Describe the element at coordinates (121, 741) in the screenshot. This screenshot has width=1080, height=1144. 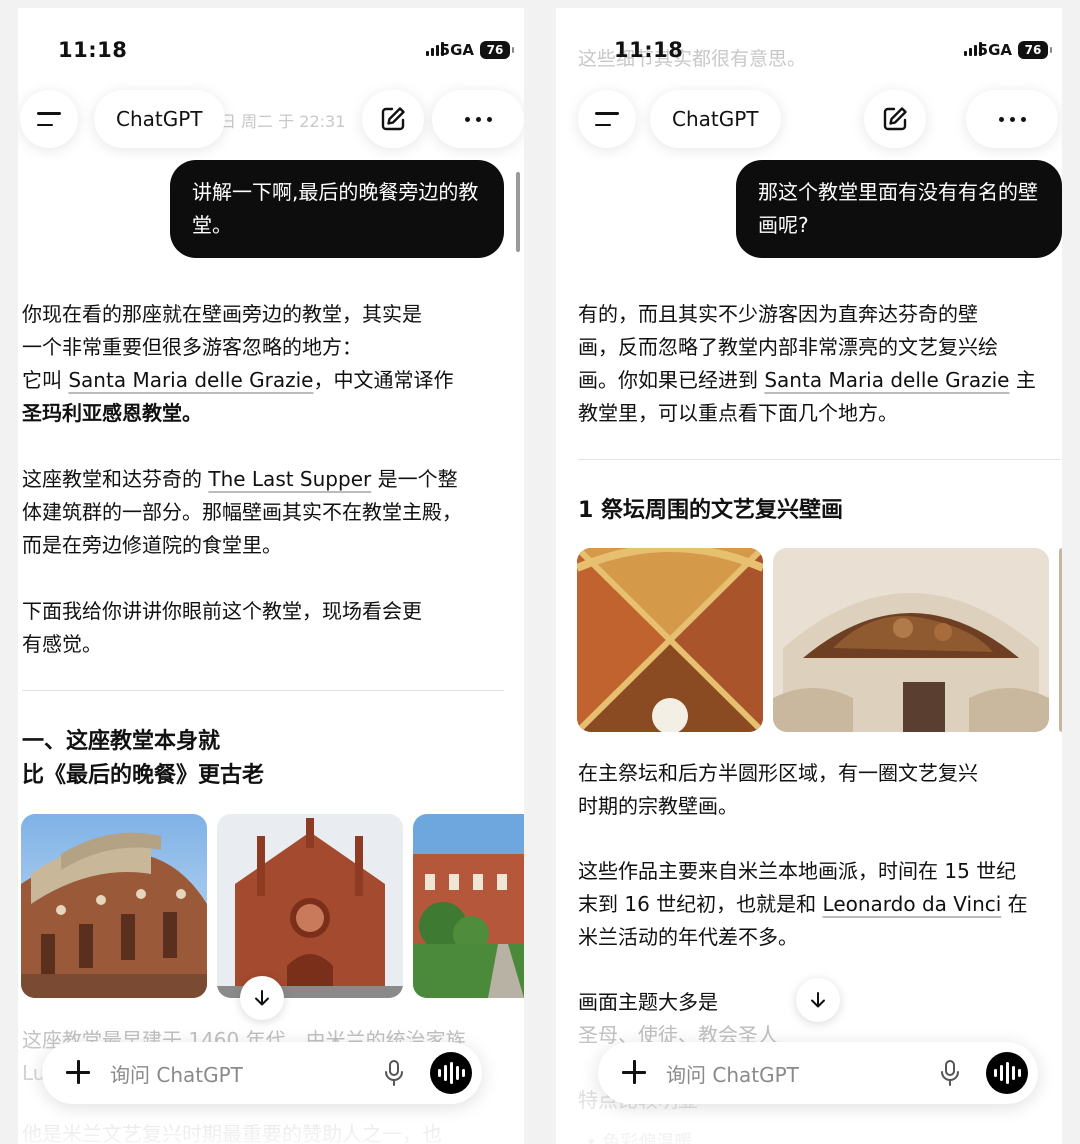
I see `heading-line: 一、这座教堂本身就` at that location.